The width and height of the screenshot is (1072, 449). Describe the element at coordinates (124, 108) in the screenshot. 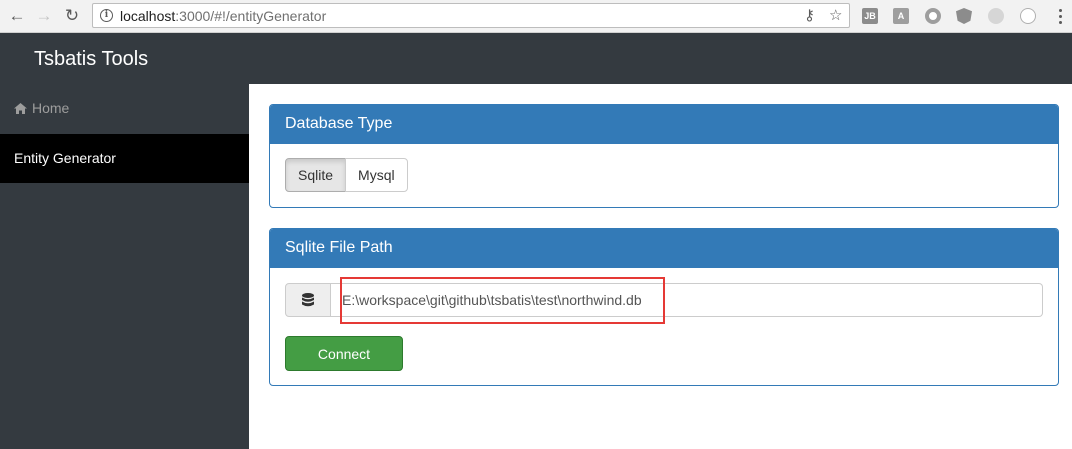

I see `sidebar-item-home: Home` at that location.